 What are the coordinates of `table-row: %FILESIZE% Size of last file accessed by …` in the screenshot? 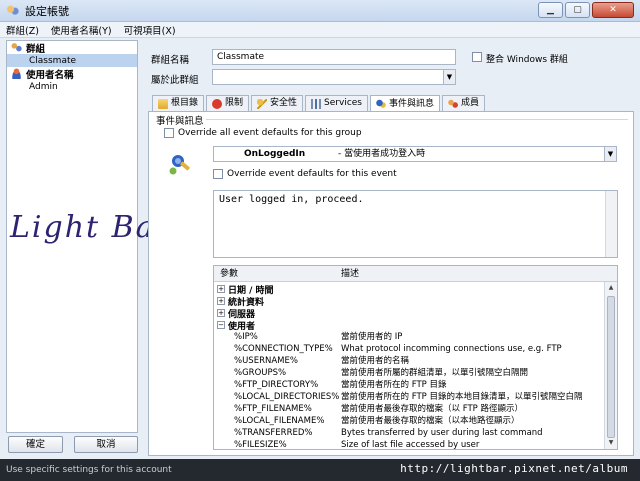 It's located at (409, 444).